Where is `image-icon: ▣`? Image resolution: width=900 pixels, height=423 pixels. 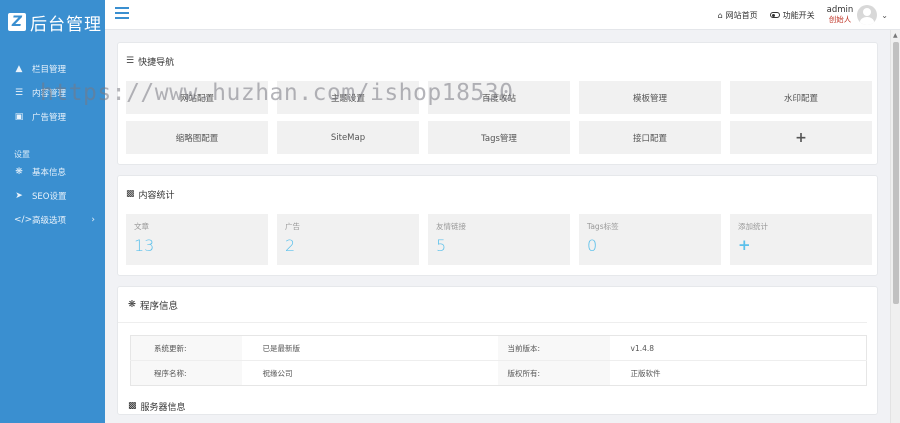 image-icon: ▣ is located at coordinates (19, 117).